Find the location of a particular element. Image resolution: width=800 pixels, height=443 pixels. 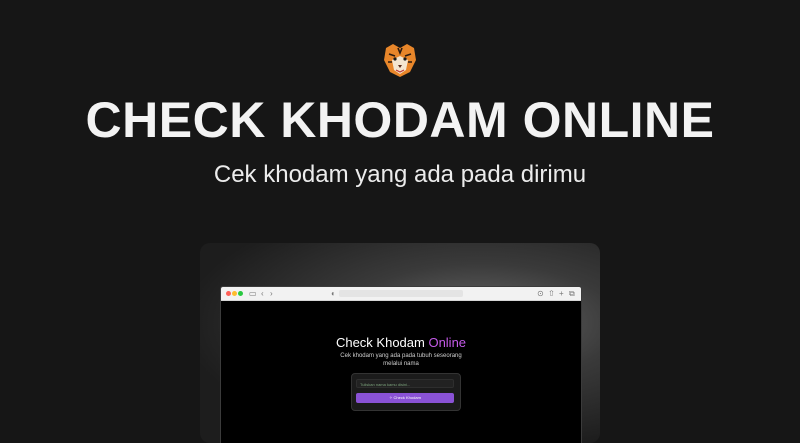

forward-icon: › is located at coordinates (271, 293).